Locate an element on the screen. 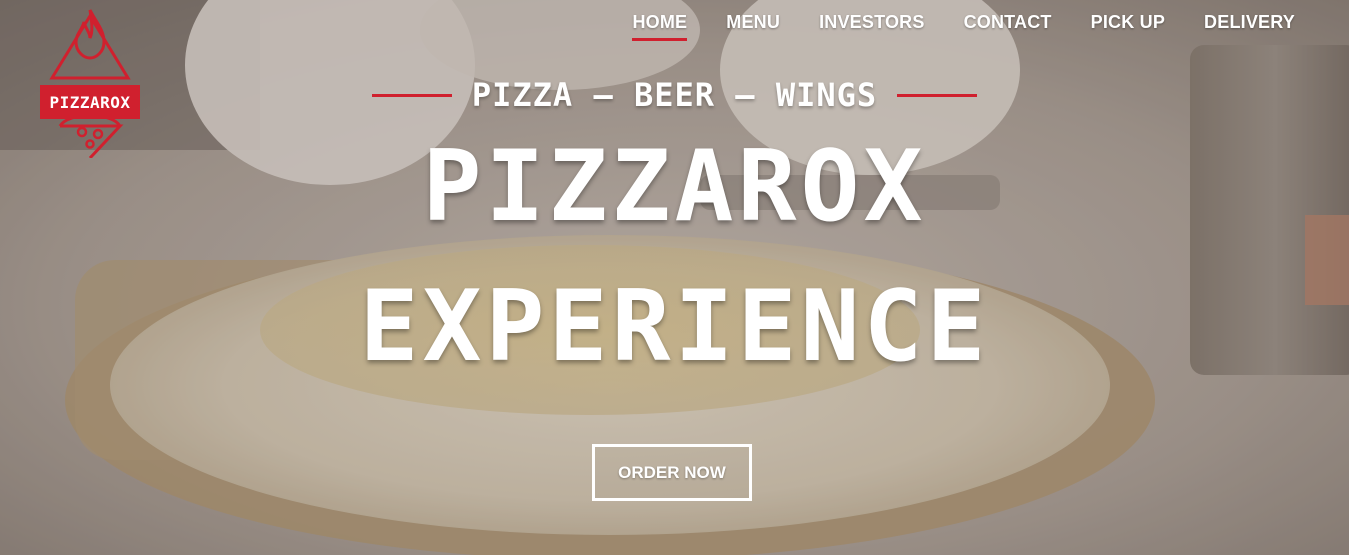  tagline-divider-left is located at coordinates (411, 95).